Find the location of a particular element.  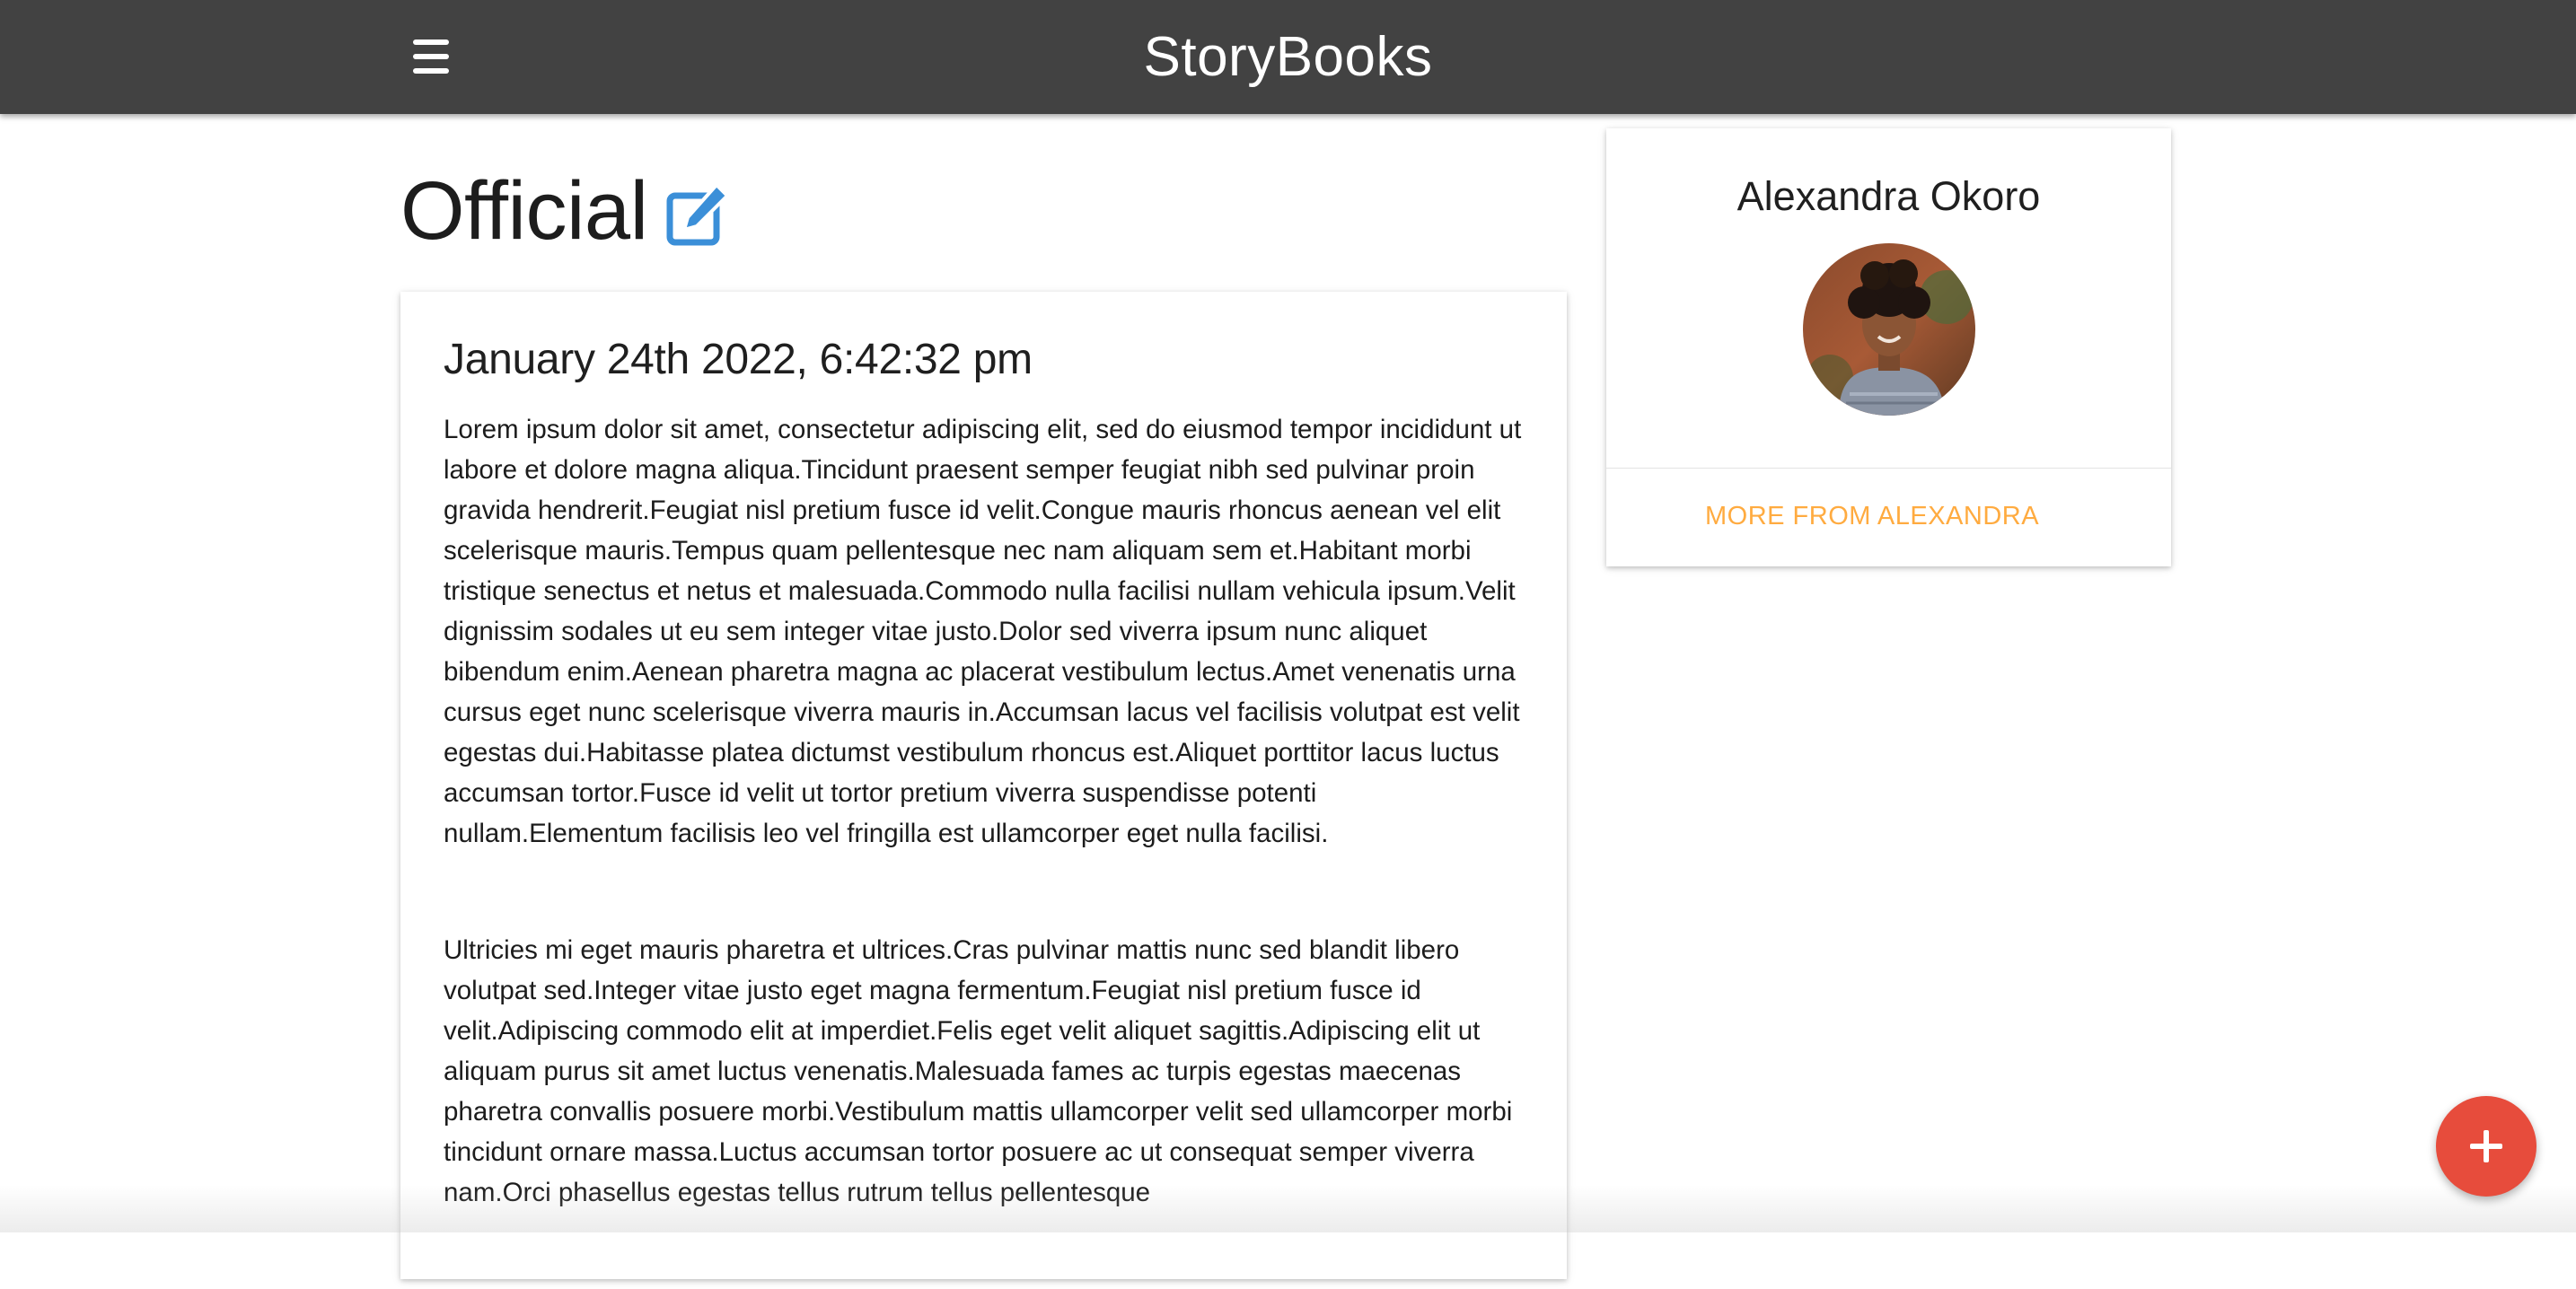

author-avatar is located at coordinates (1889, 329).